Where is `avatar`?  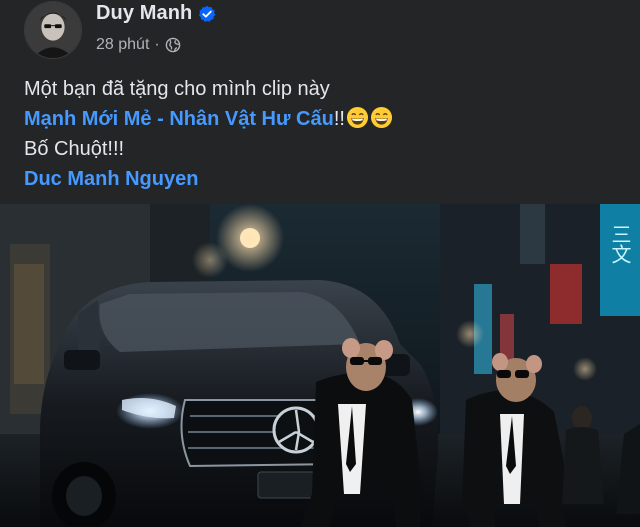
avatar is located at coordinates (53, 30).